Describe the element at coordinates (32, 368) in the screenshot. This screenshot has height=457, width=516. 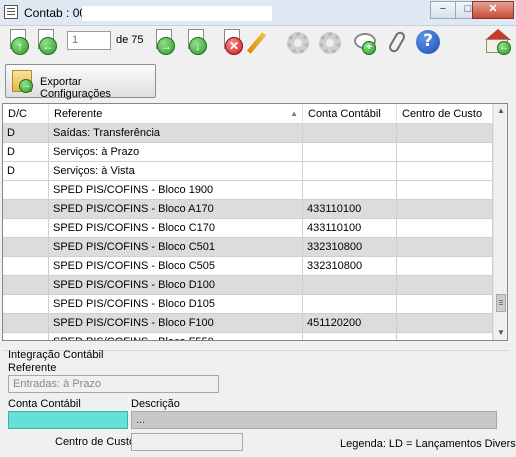
I see `referente-label: Referente` at that location.